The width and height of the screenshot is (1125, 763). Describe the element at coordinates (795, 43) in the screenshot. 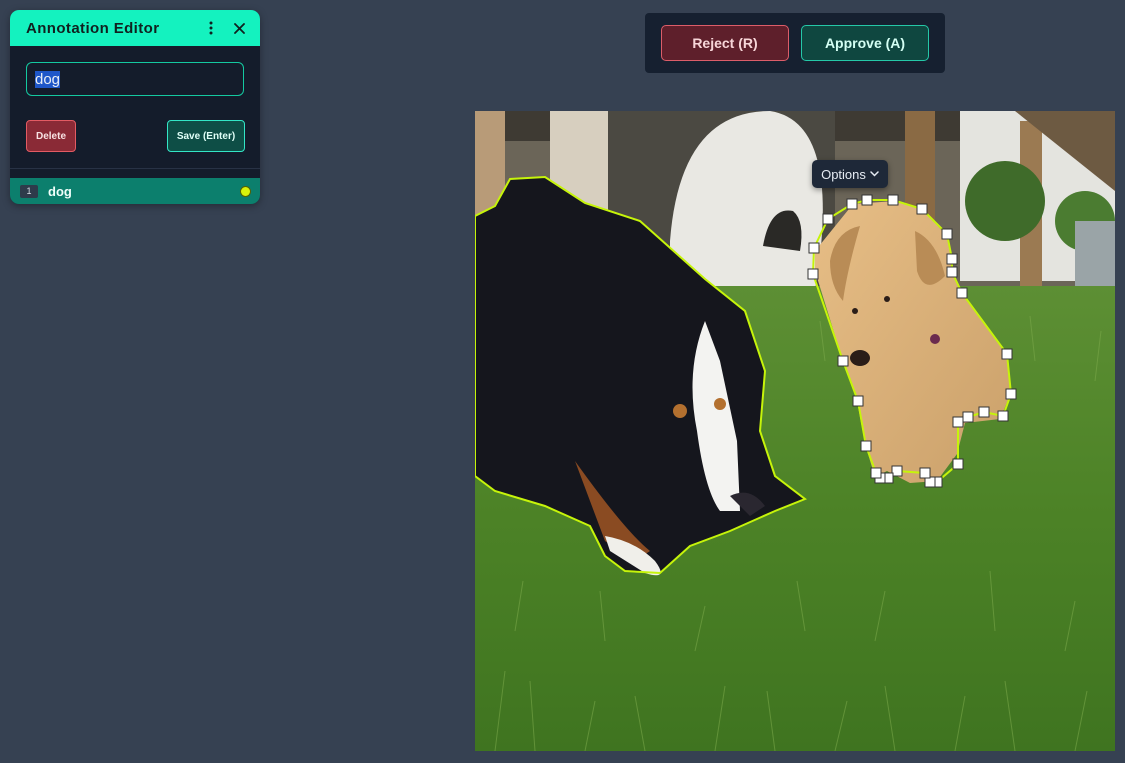

I see `review-toolbar: Reject (R) Approve (A)` at that location.